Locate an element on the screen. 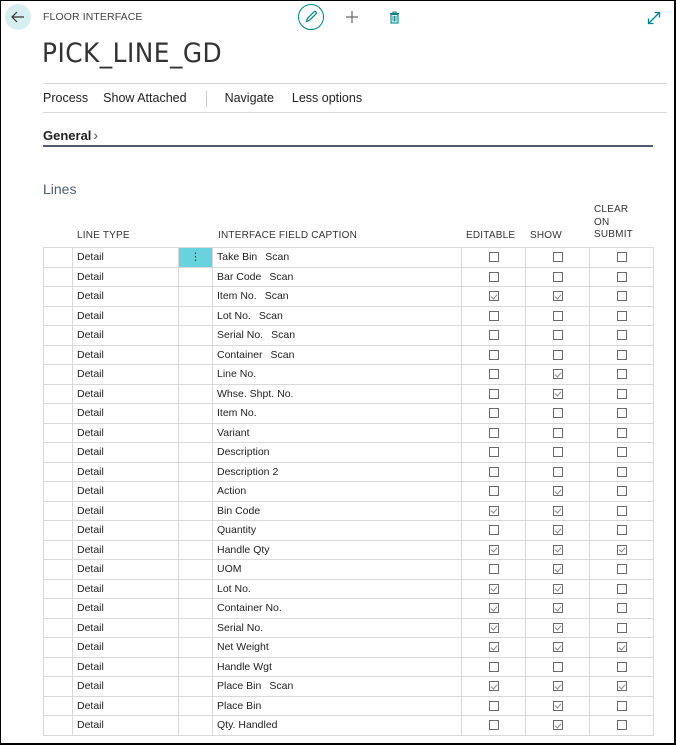 Image resolution: width=676 pixels, height=745 pixels. table-row: Detail Place Bin is located at coordinates (348, 705).